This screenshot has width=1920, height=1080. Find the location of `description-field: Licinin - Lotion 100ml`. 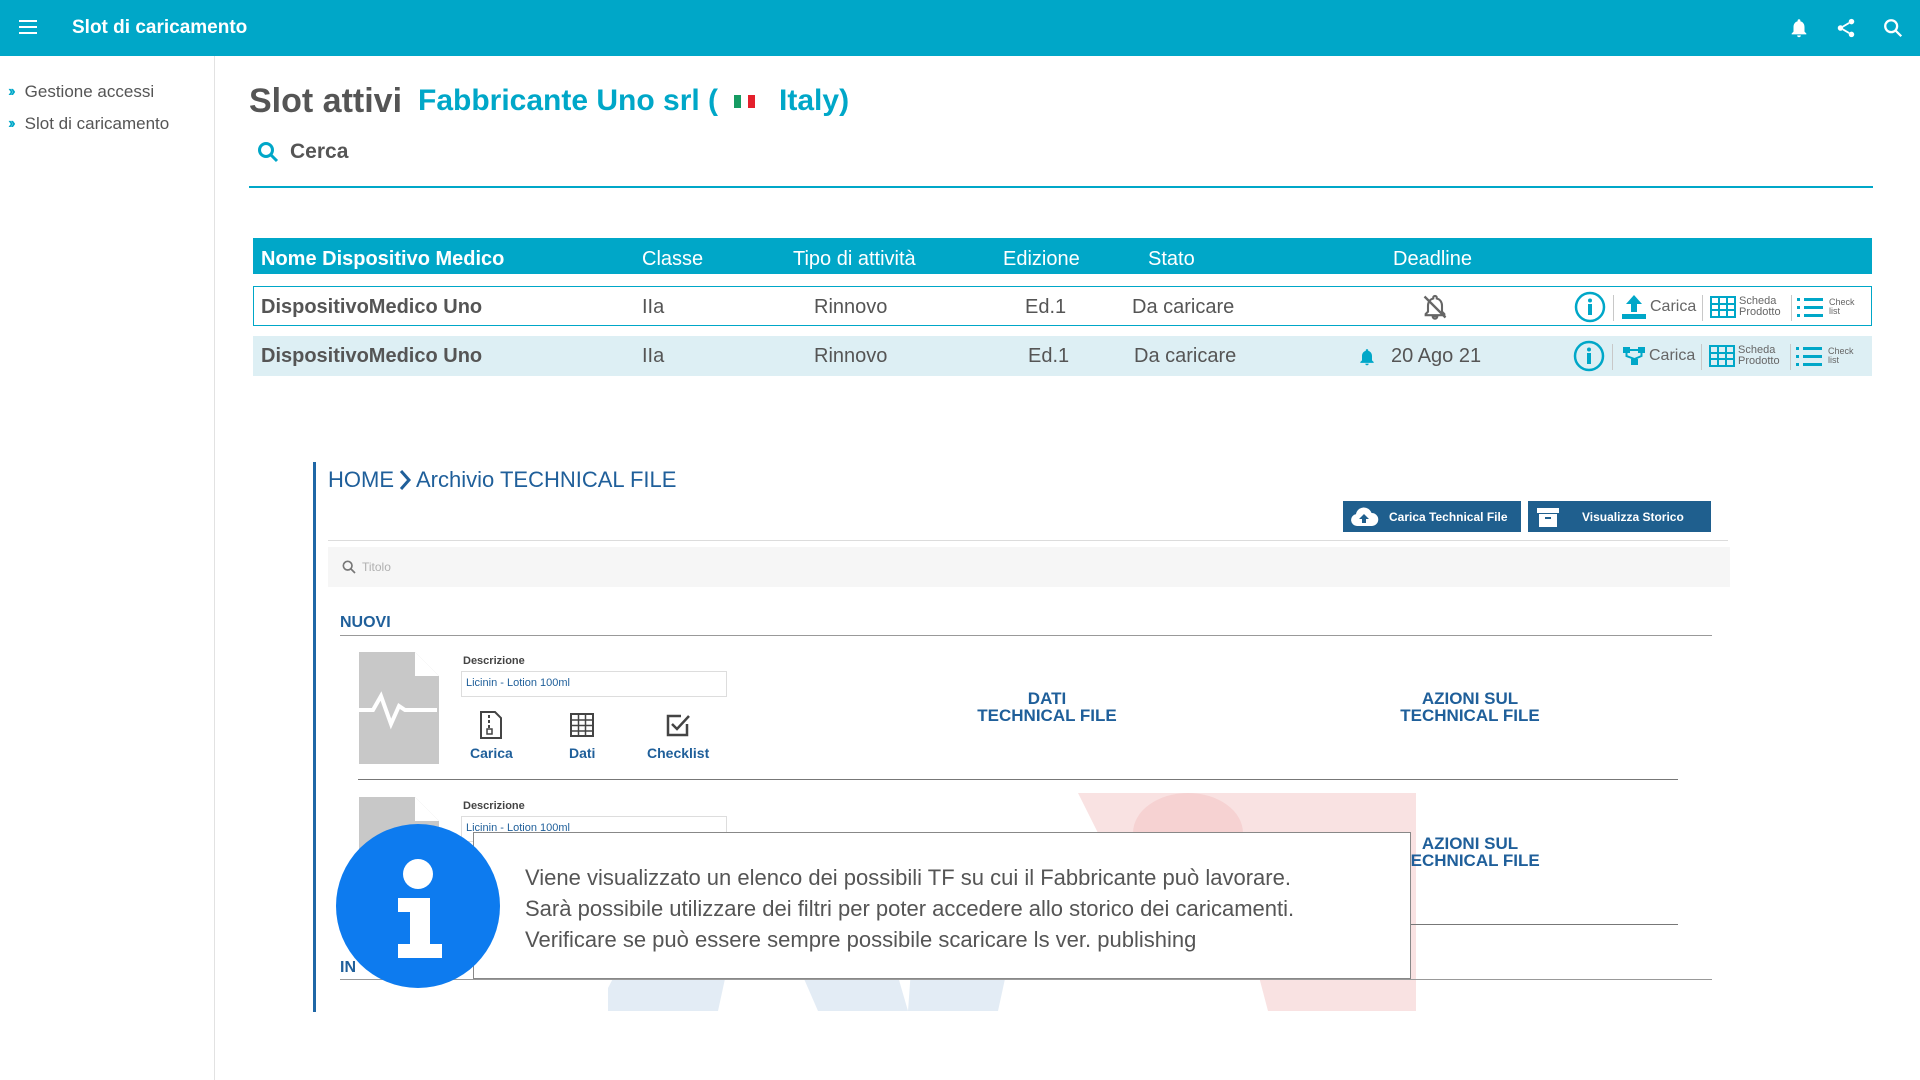

description-field: Licinin - Lotion 100ml is located at coordinates (594, 684).